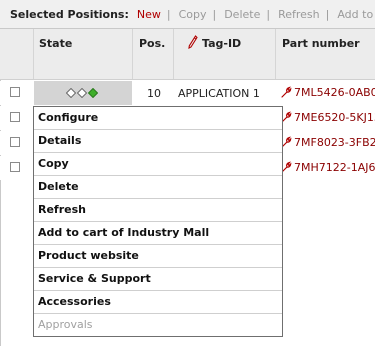 The image size is (375, 346). I want to click on row-part-number: 7ME6520-5KJ13-, so click(327, 117).